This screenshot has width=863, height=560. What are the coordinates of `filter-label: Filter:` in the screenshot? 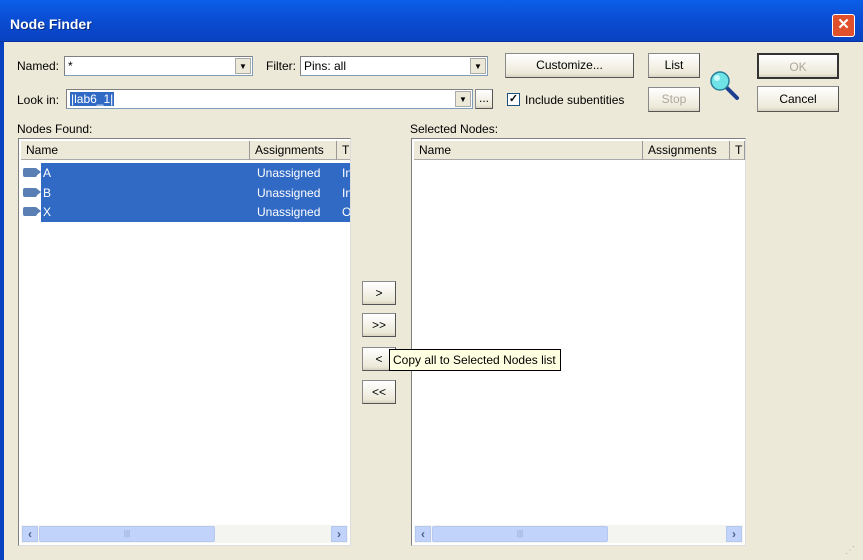 It's located at (281, 66).